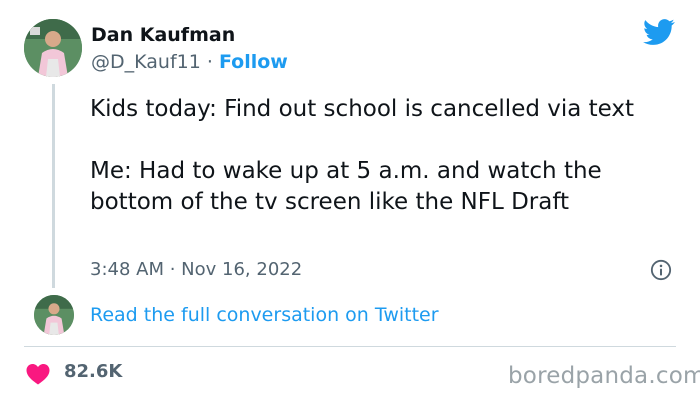  I want to click on read-full-conversation-link: Read the full conversation on Twitter, so click(264, 315).